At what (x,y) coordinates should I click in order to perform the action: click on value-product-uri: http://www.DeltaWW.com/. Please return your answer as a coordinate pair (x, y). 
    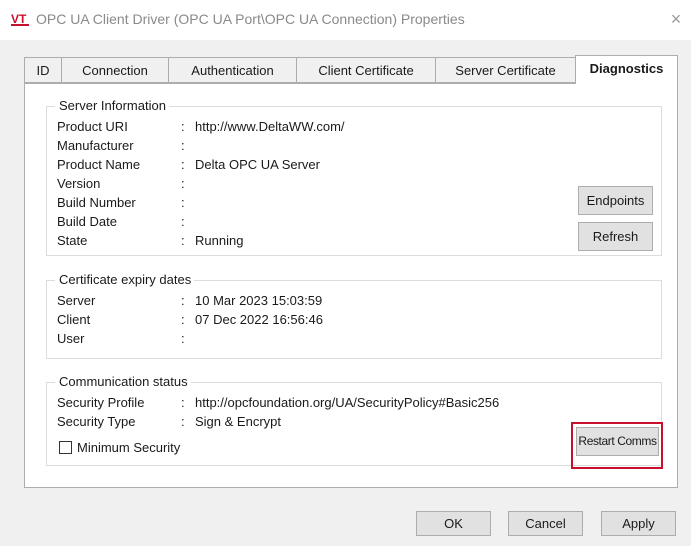
    Looking at the image, I should click on (270, 126).